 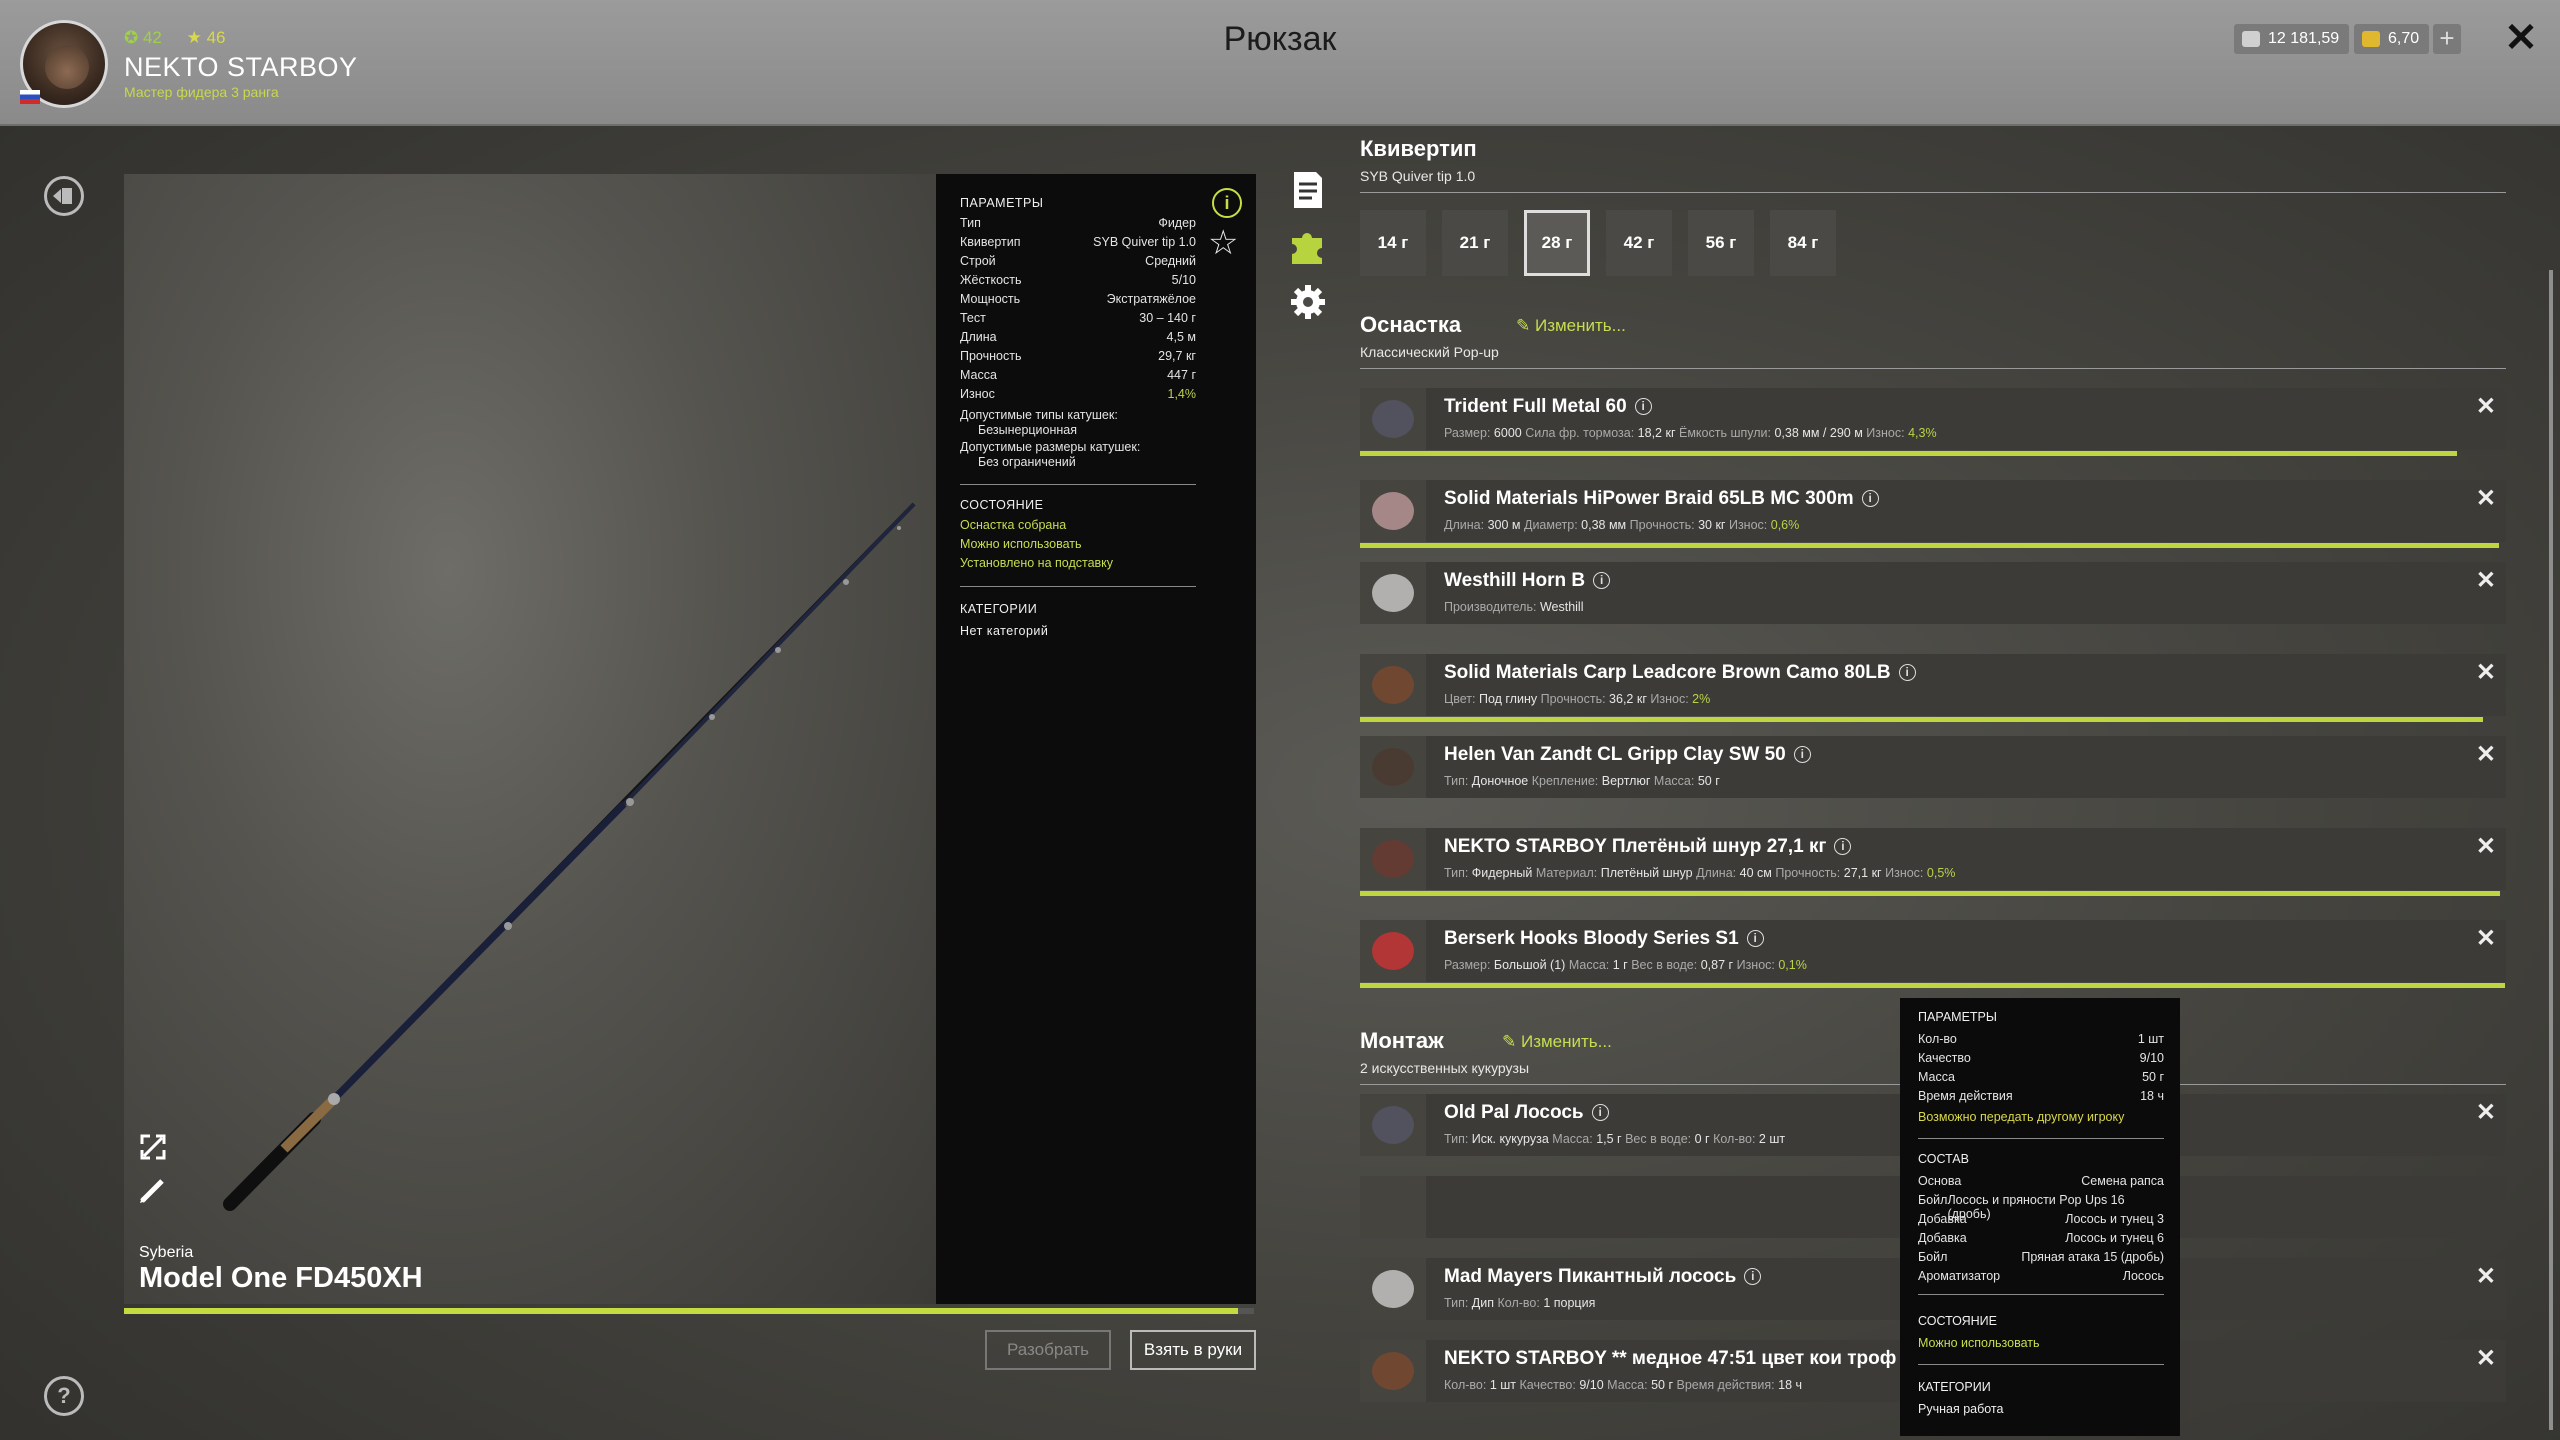 What do you see at coordinates (1628, 699) in the screenshot?
I see `detail-value: 36,2 кг` at bounding box center [1628, 699].